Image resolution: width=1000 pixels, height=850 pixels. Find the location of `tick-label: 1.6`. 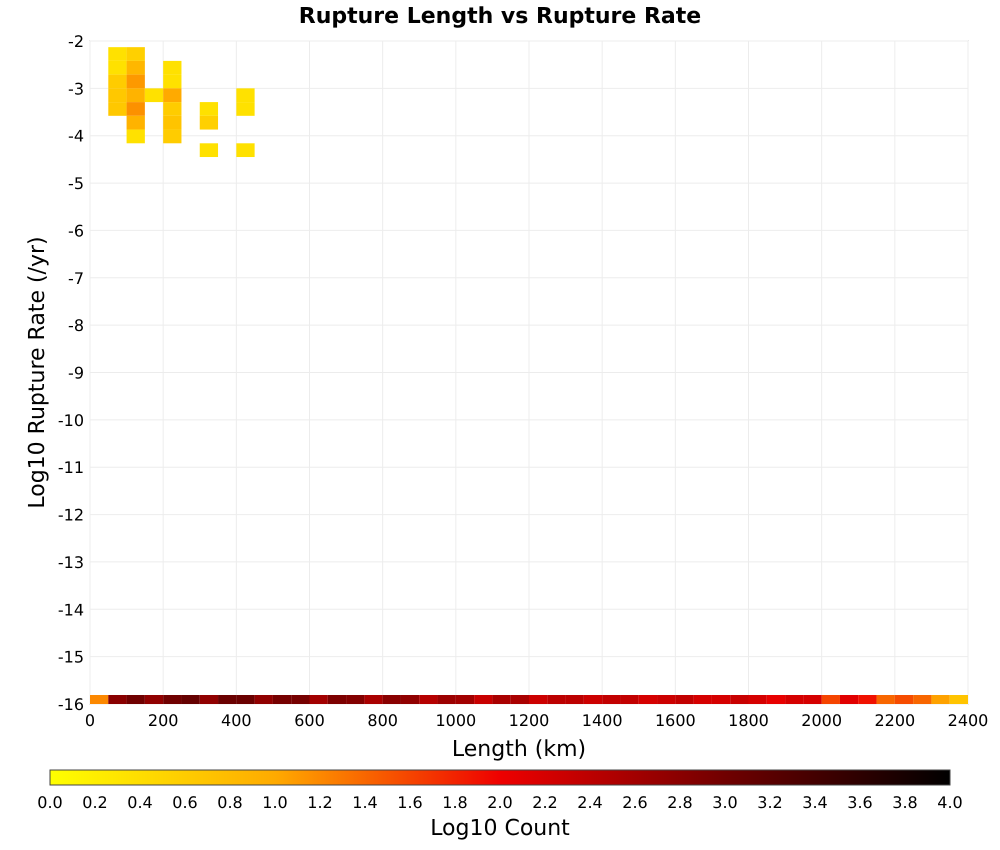

tick-label: 1.6 is located at coordinates (410, 802).